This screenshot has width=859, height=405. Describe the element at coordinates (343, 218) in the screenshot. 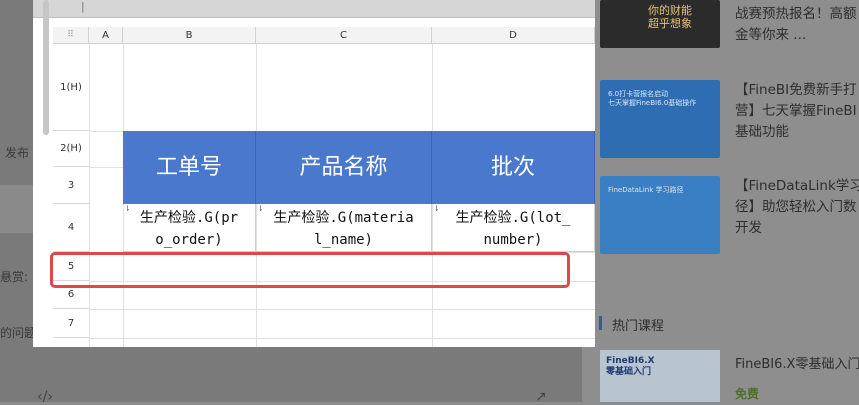

I see `formula-line: 生产检验.G(materia` at that location.